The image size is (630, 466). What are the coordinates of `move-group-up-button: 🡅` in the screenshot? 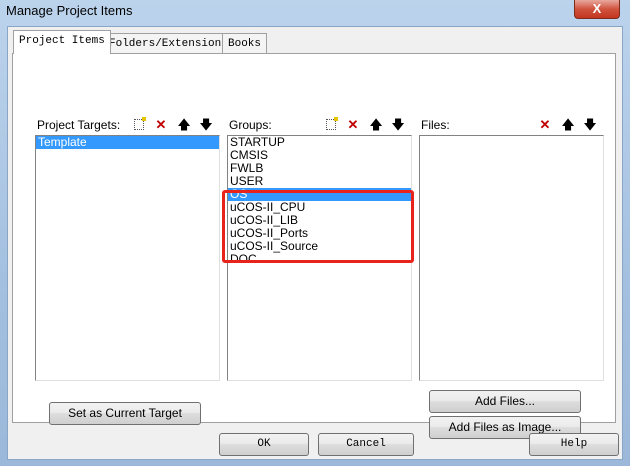 It's located at (376, 124).